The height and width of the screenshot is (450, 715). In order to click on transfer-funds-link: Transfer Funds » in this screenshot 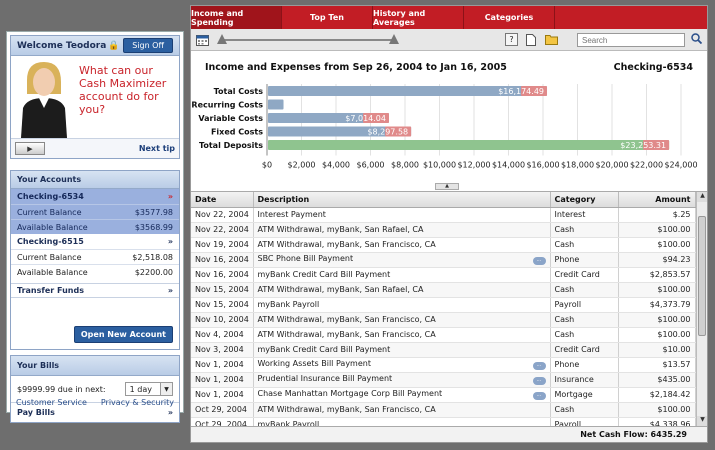, I will do `click(95, 290)`.